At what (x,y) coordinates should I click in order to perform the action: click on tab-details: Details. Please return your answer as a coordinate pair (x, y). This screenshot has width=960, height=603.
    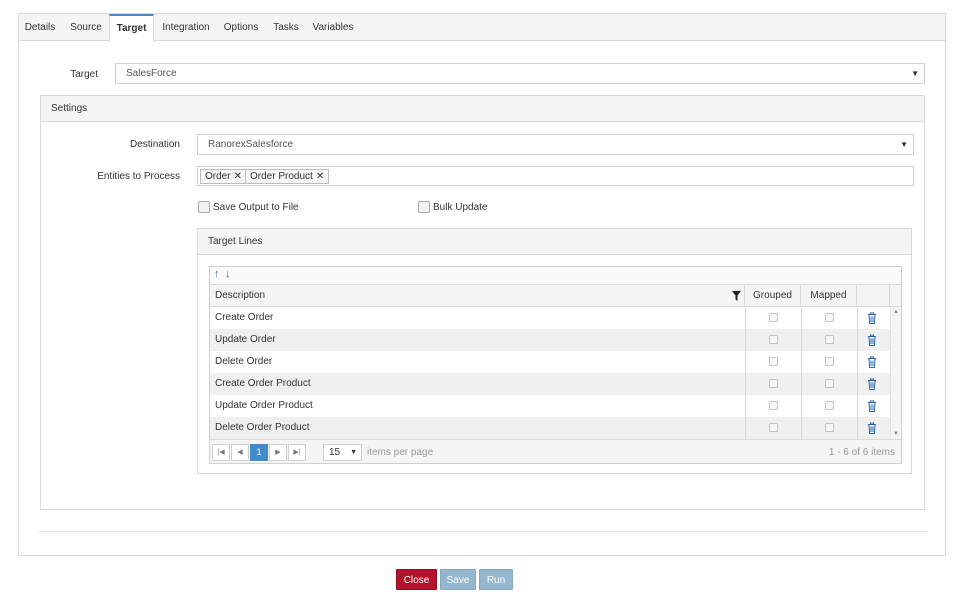
    Looking at the image, I should click on (40, 27).